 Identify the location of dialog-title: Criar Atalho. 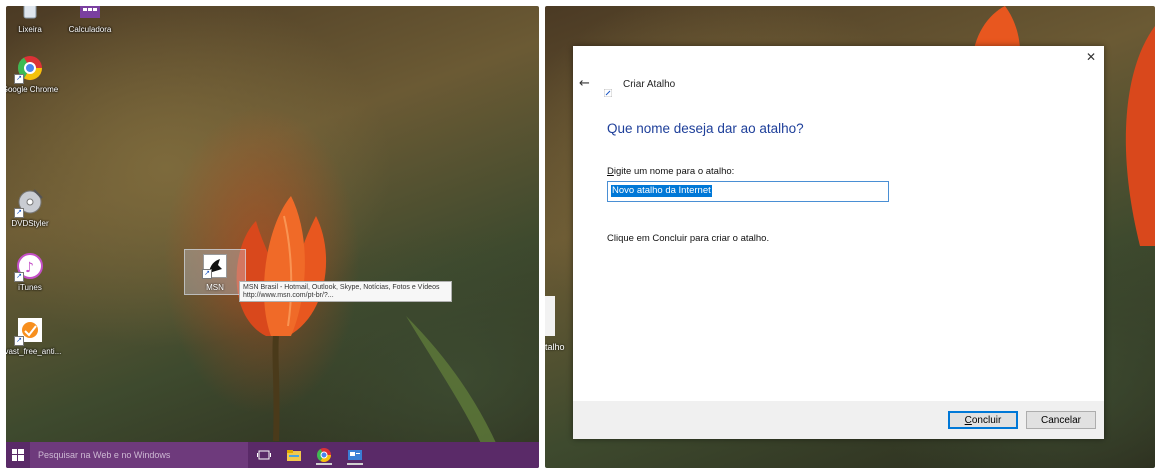
(649, 84).